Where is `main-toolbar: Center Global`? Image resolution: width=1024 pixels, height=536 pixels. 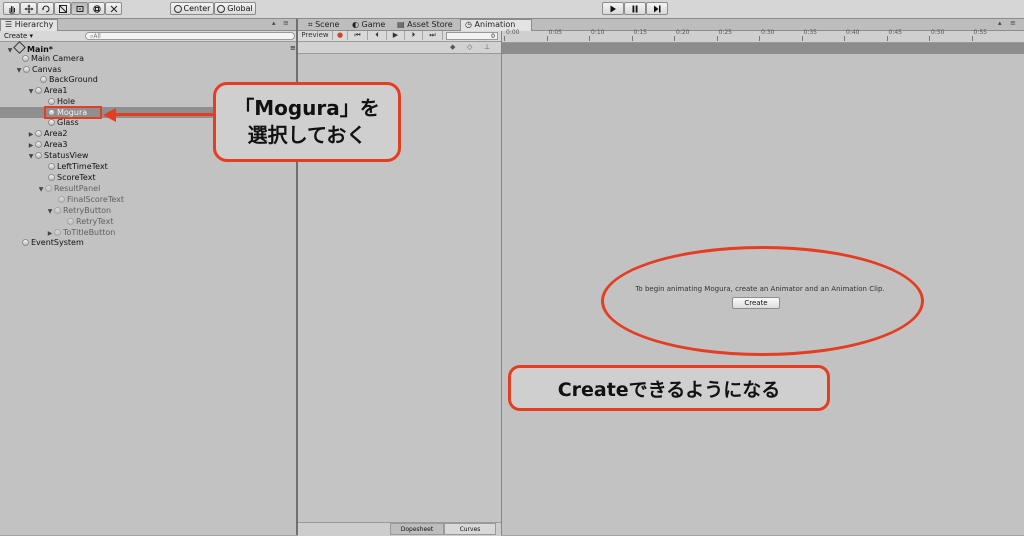 main-toolbar: Center Global is located at coordinates (512, 9).